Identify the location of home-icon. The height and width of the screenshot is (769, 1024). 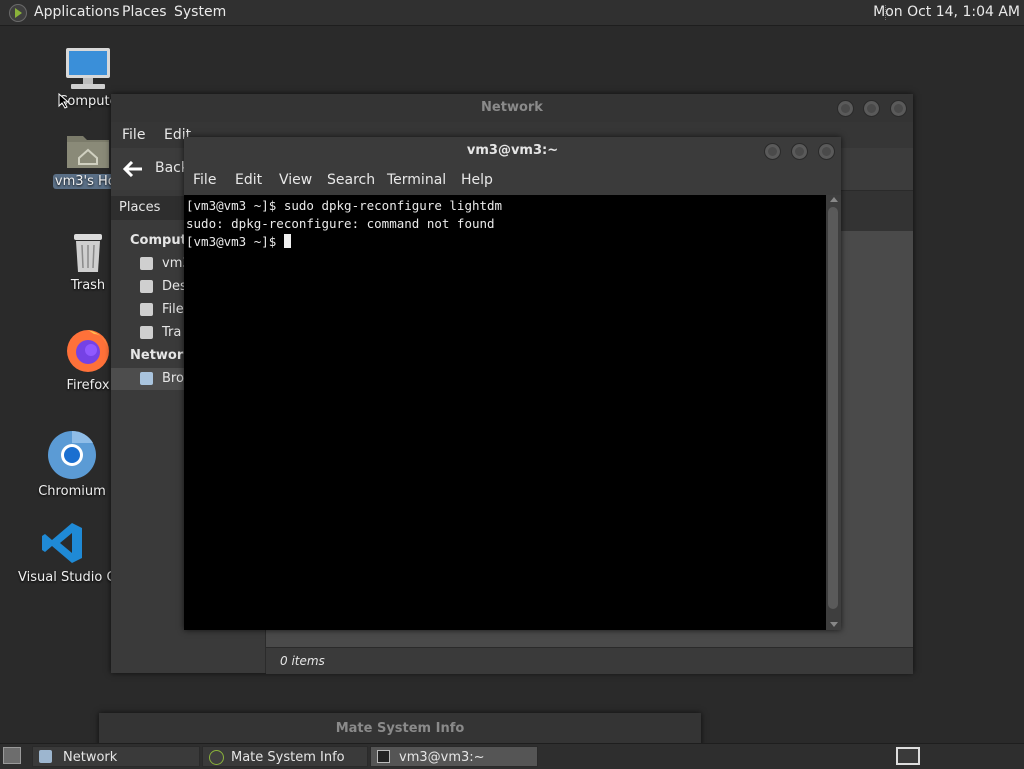
(146, 263).